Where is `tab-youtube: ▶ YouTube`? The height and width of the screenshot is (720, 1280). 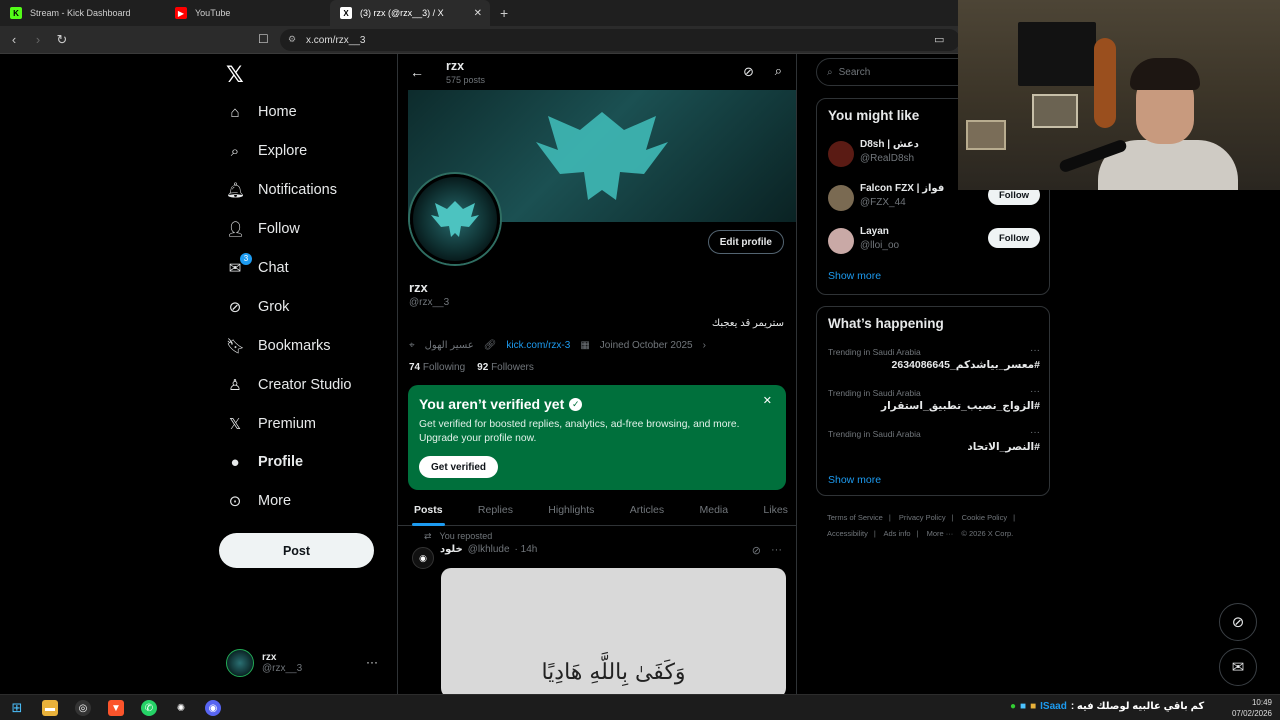 tab-youtube: ▶ YouTube is located at coordinates (247, 13).